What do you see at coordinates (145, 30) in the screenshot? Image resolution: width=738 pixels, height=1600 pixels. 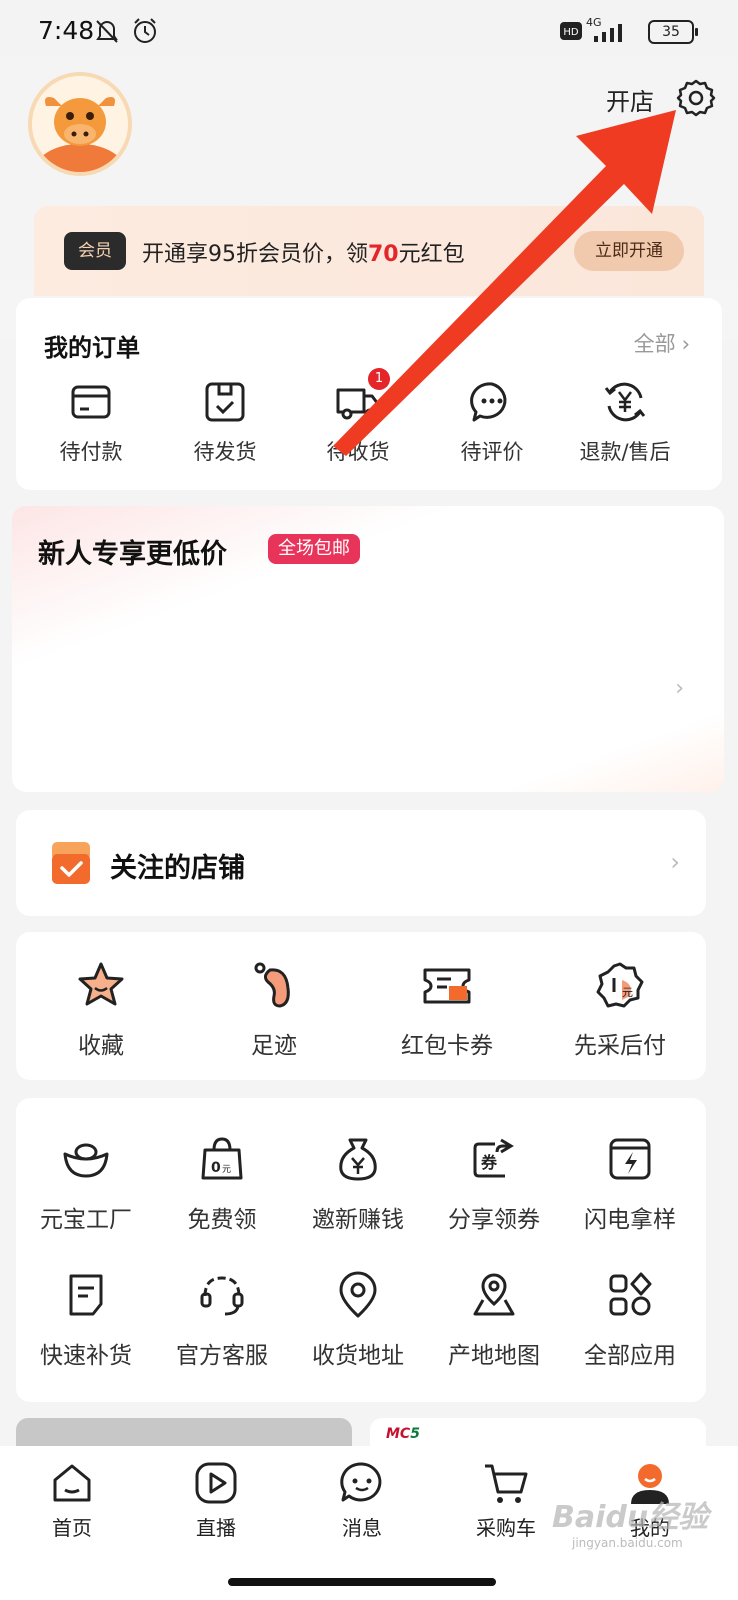 I see `alarm-icon` at bounding box center [145, 30].